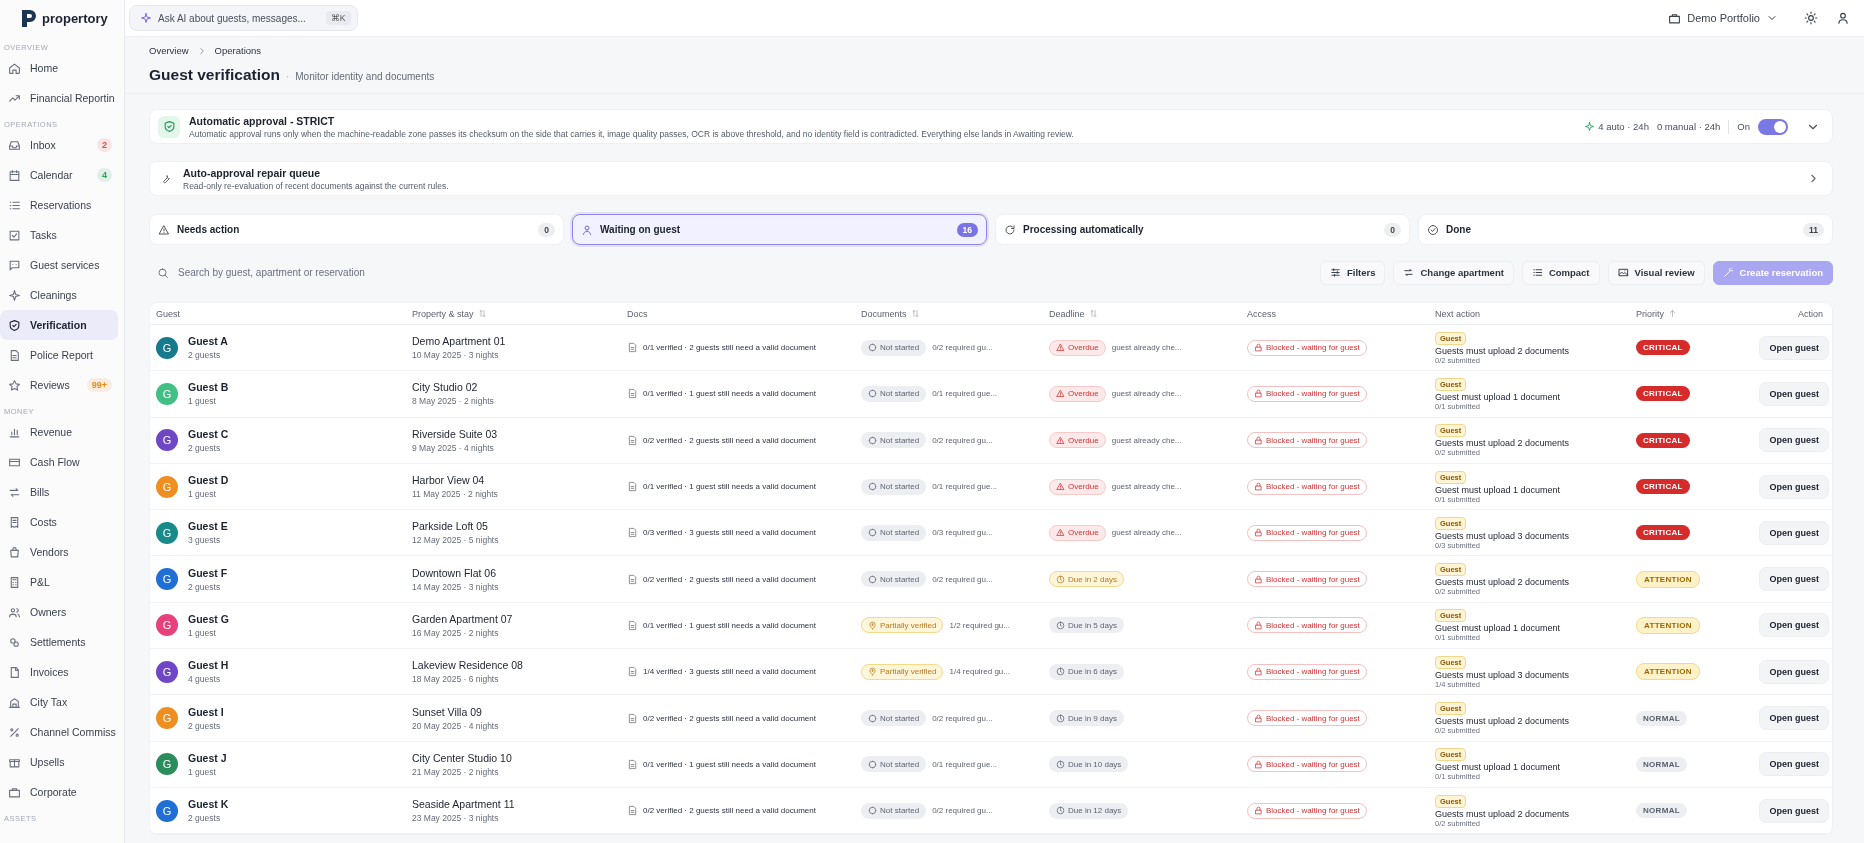  What do you see at coordinates (59, 792) in the screenshot?
I see `sidebar-item: Corporate` at bounding box center [59, 792].